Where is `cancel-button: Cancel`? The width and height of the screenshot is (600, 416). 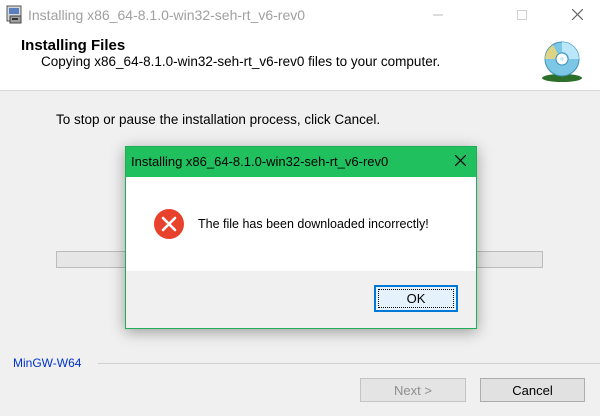 cancel-button: Cancel is located at coordinates (532, 390).